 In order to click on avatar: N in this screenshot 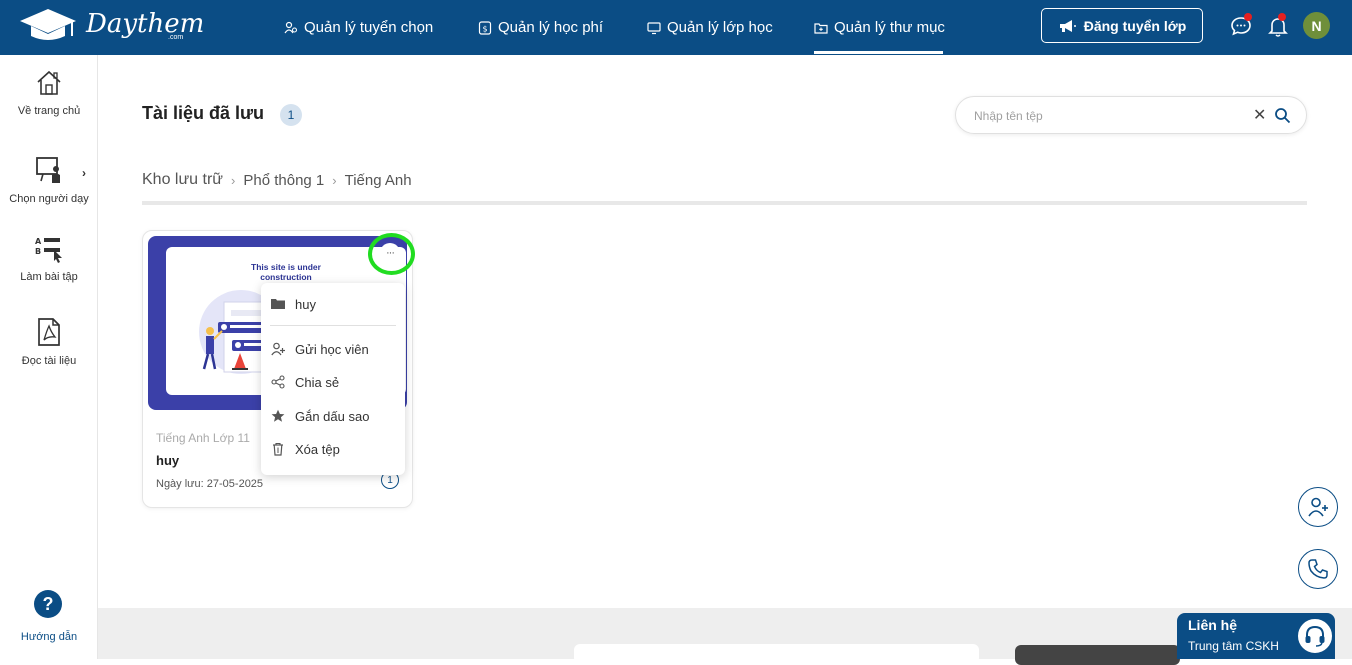, I will do `click(1316, 25)`.